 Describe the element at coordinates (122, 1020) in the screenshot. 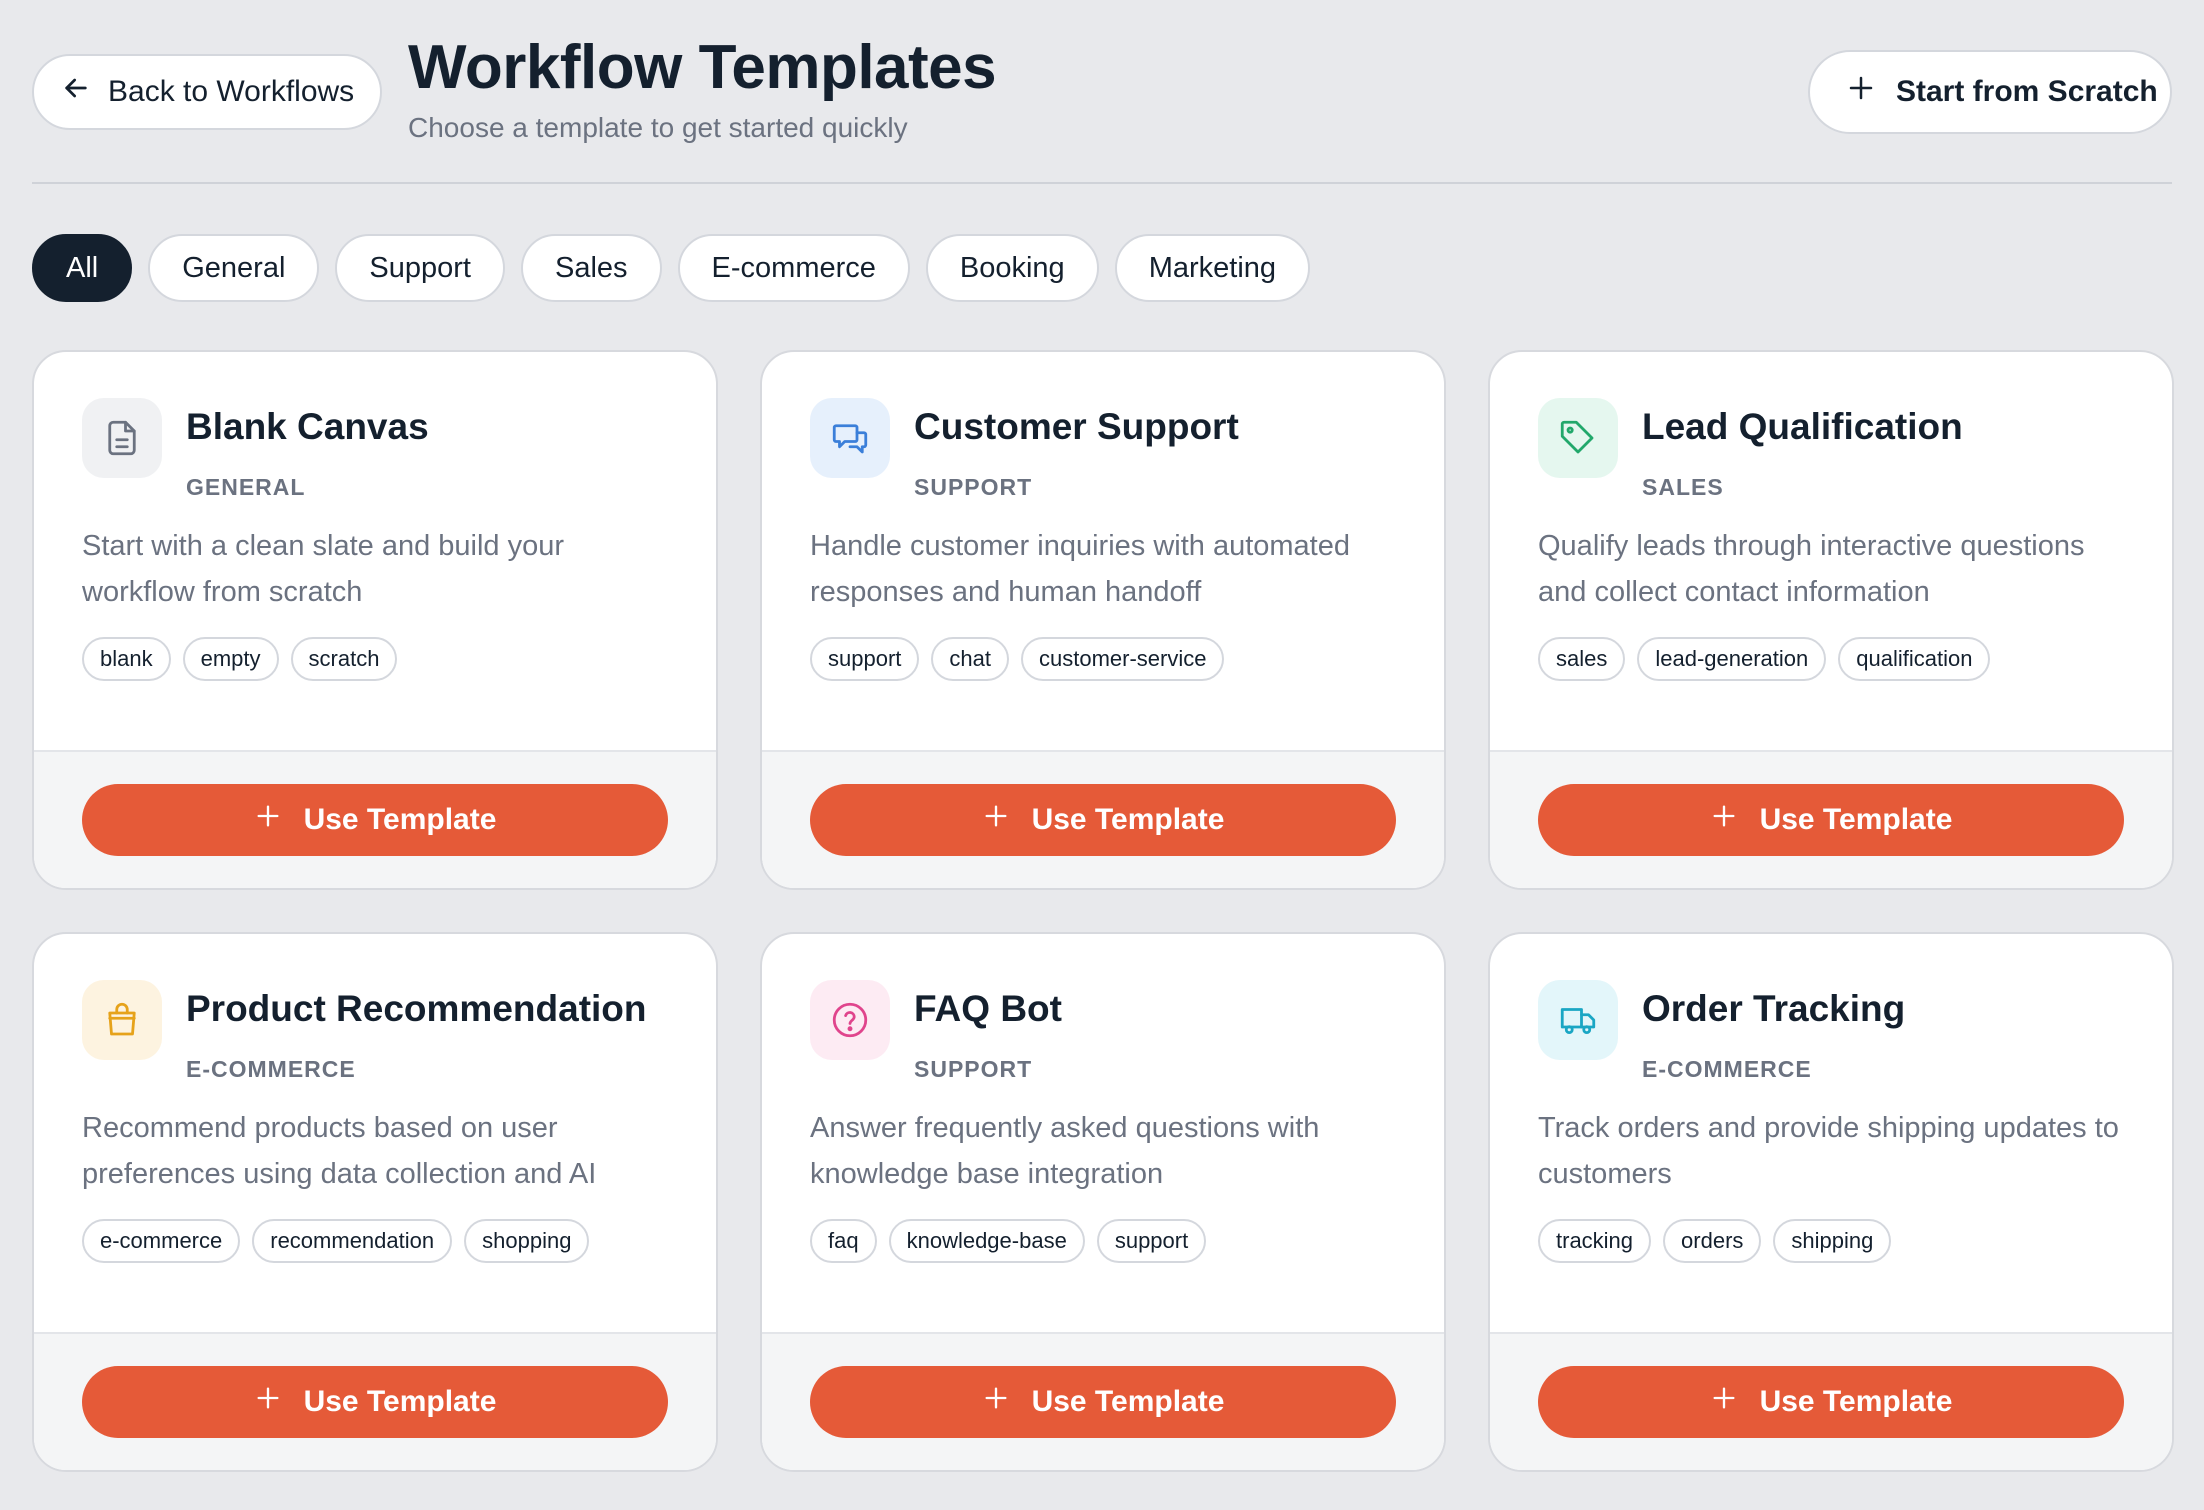

I see `shopping-bag-icon` at that location.